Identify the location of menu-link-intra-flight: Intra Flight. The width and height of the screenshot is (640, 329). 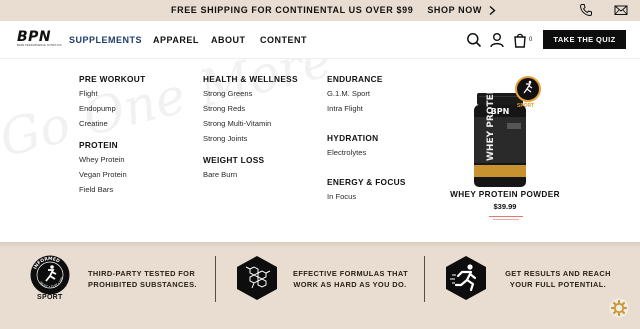
(366, 108).